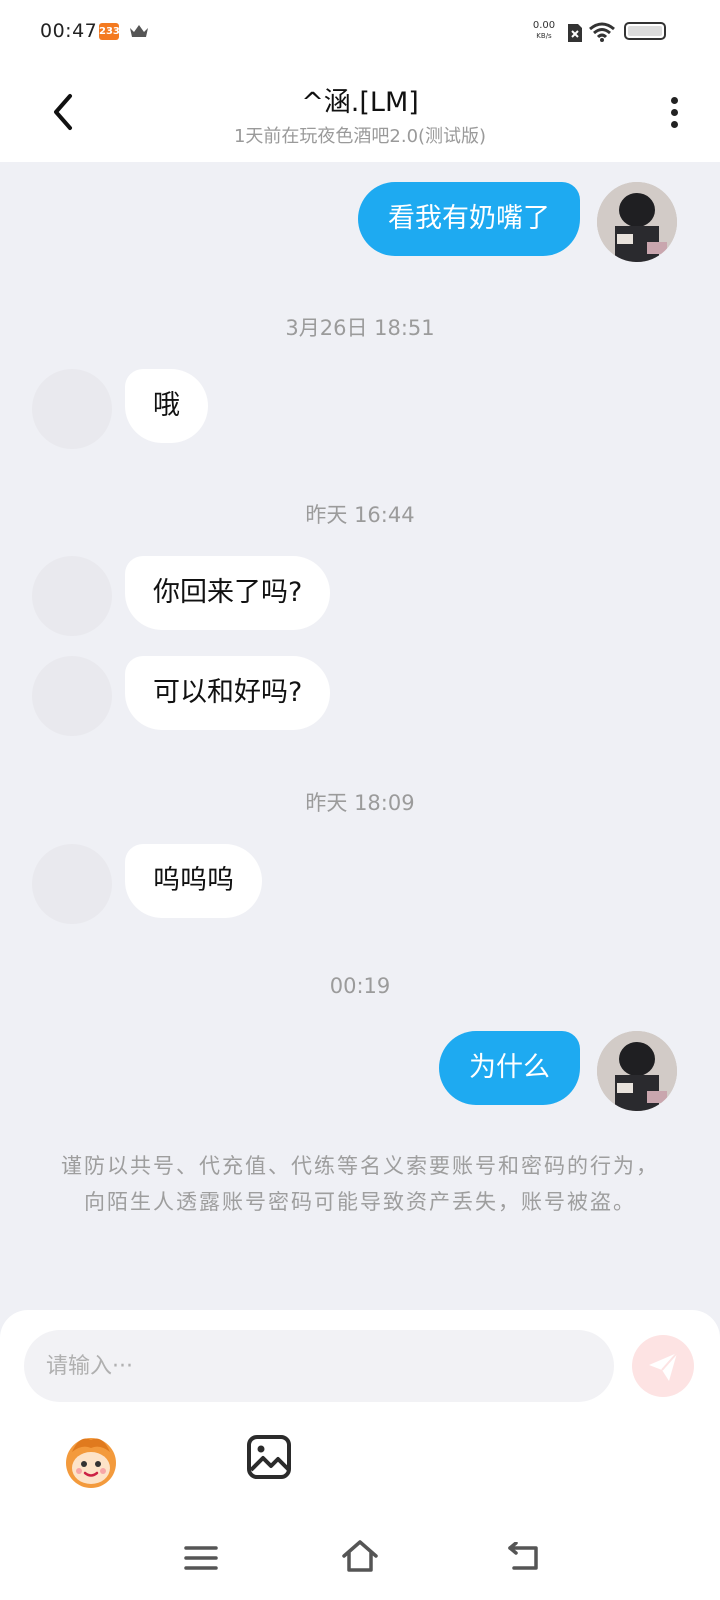 This screenshot has height=1600, width=720. What do you see at coordinates (360, 136) in the screenshot?
I see `chat-subtitle: 1天前在玩夜色酒吧2.0(测试版)` at bounding box center [360, 136].